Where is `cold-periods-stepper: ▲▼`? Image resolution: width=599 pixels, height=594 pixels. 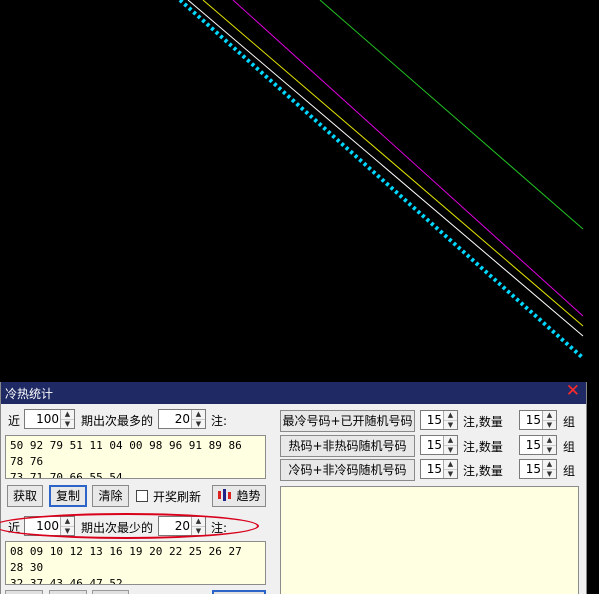
cold-periods-stepper: ▲▼ is located at coordinates (49, 526).